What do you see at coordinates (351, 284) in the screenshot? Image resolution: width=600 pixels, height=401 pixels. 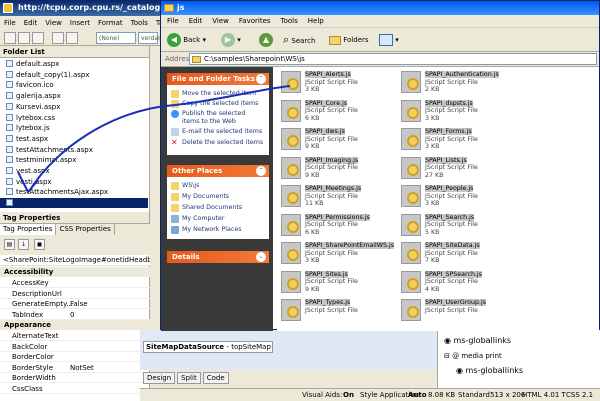 I see `file-item: SPAPI_Sites.js JScript Script File 9 KB` at bounding box center [351, 284].